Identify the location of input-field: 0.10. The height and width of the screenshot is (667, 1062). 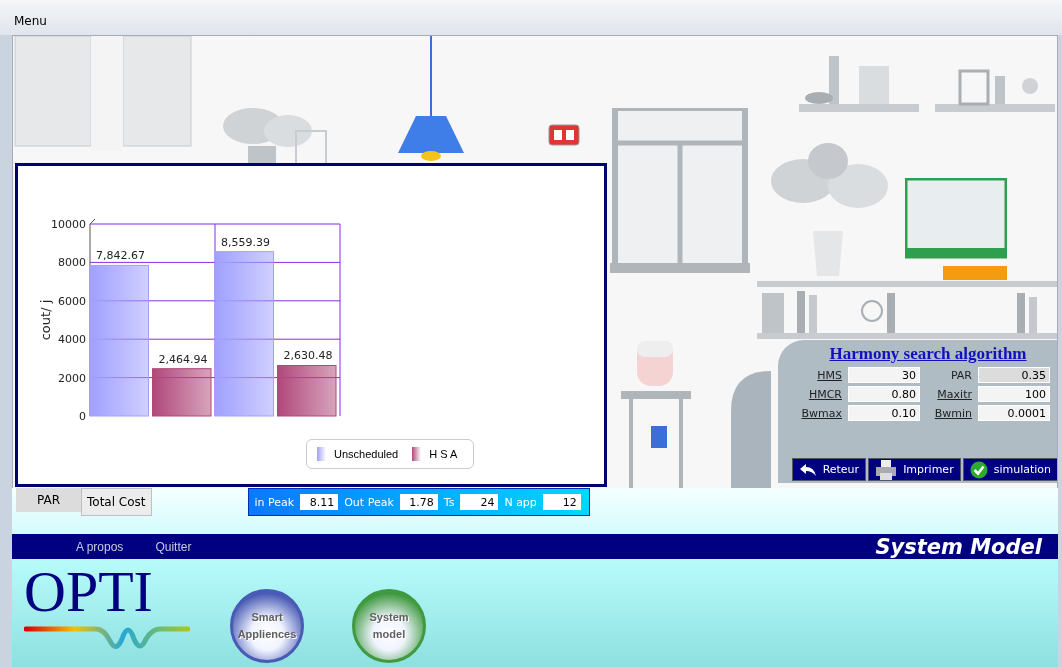
(884, 413).